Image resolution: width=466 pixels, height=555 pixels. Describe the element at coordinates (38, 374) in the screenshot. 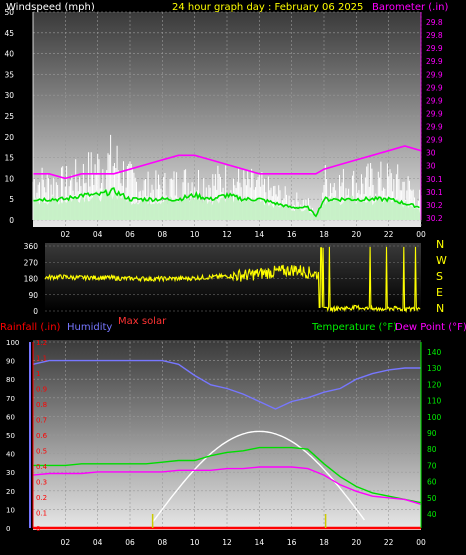

I see `rain-y-tick: 1` at that location.